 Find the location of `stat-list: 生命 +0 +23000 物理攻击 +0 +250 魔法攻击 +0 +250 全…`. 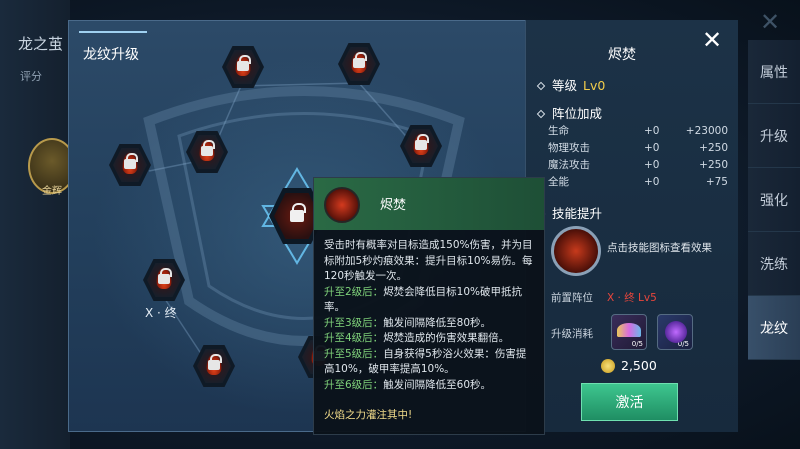

stat-list: 生命 +0 +23000 物理攻击 +0 +250 魔法攻击 +0 +250 全… is located at coordinates (638, 156).